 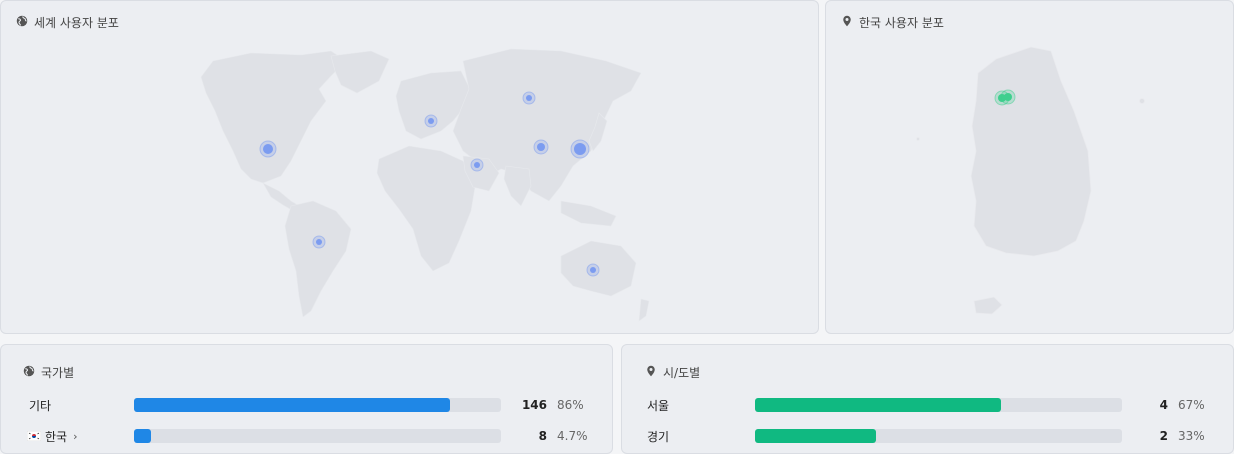 What do you see at coordinates (644, 310) in the screenshot?
I see `landmass-new-zealand` at bounding box center [644, 310].